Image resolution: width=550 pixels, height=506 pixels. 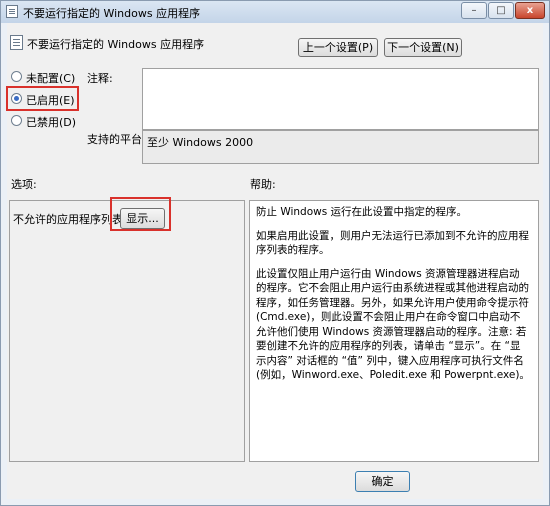 What do you see at coordinates (116, 44) in the screenshot?
I see `policy-title: 不要运行指定的 Windows 应用程序` at bounding box center [116, 44].